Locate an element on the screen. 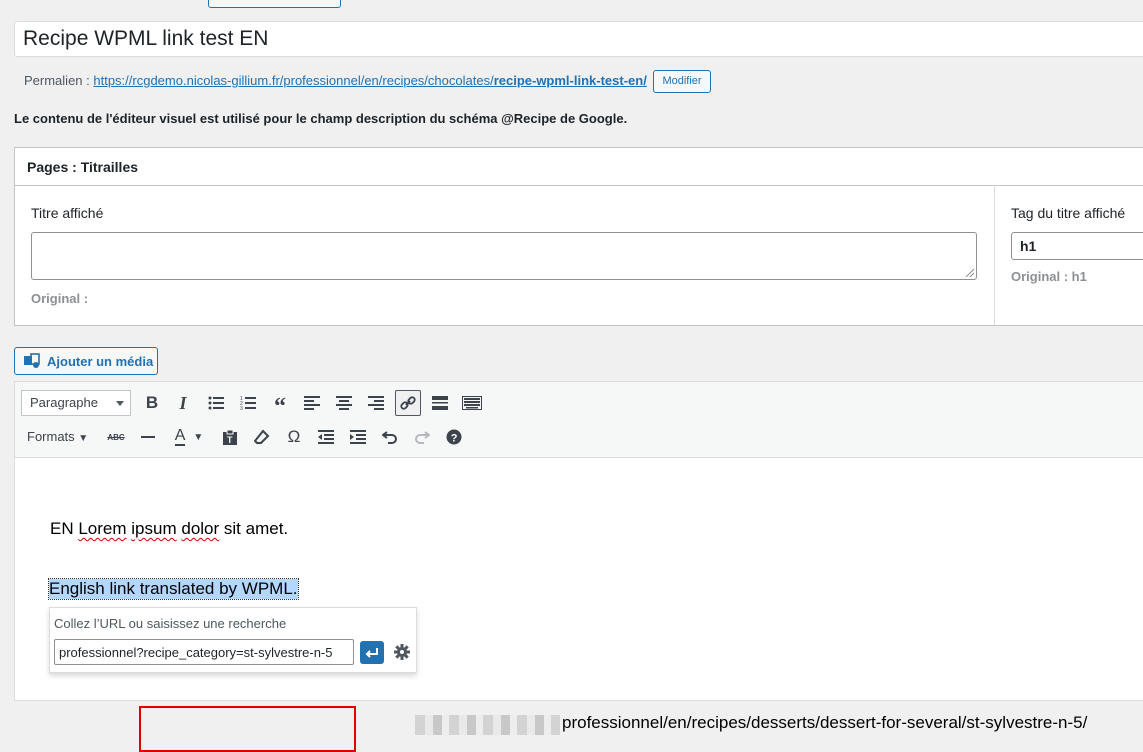 This screenshot has width=1143, height=752. align-left-button is located at coordinates (312, 403).